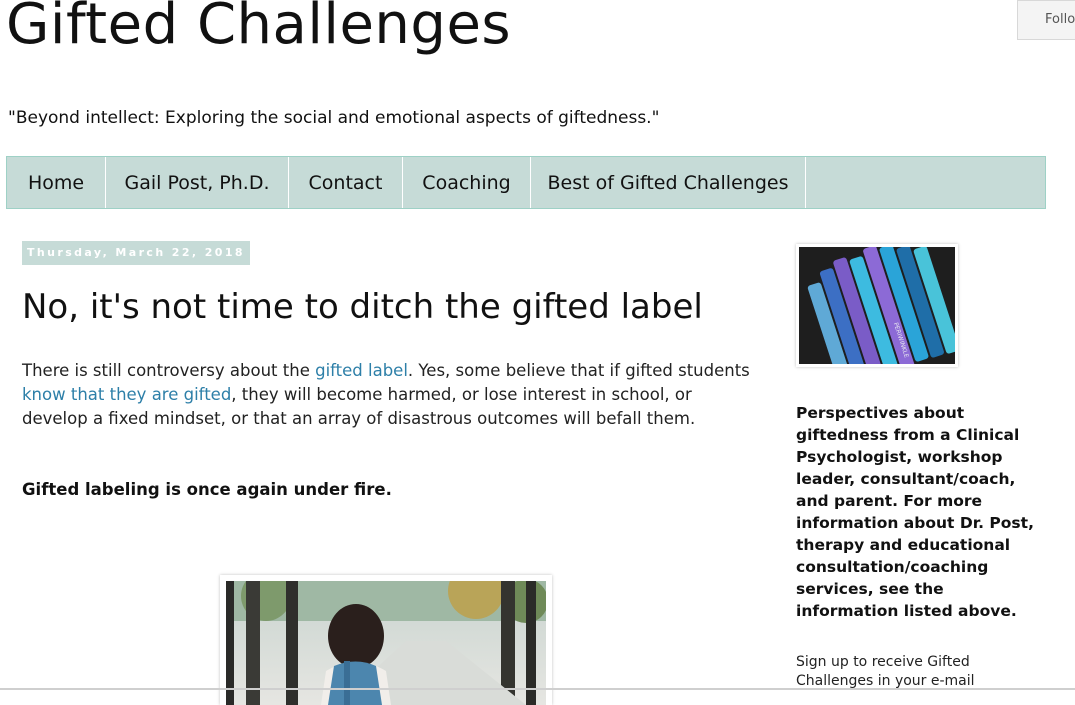 This screenshot has height=705, width=1075. I want to click on nav-tab-best-of: Best of Gifted Challenges, so click(668, 182).